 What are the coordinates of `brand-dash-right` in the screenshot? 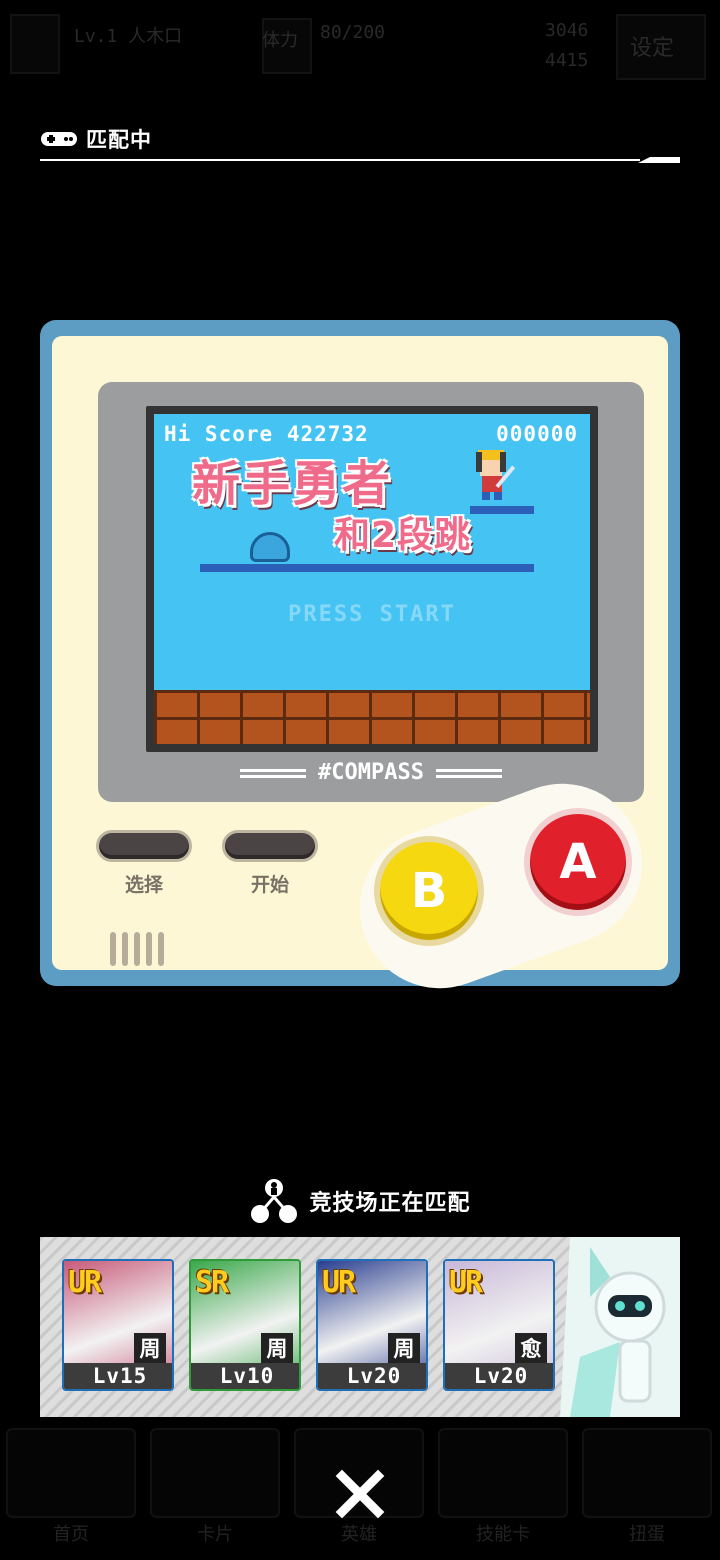 It's located at (468, 773).